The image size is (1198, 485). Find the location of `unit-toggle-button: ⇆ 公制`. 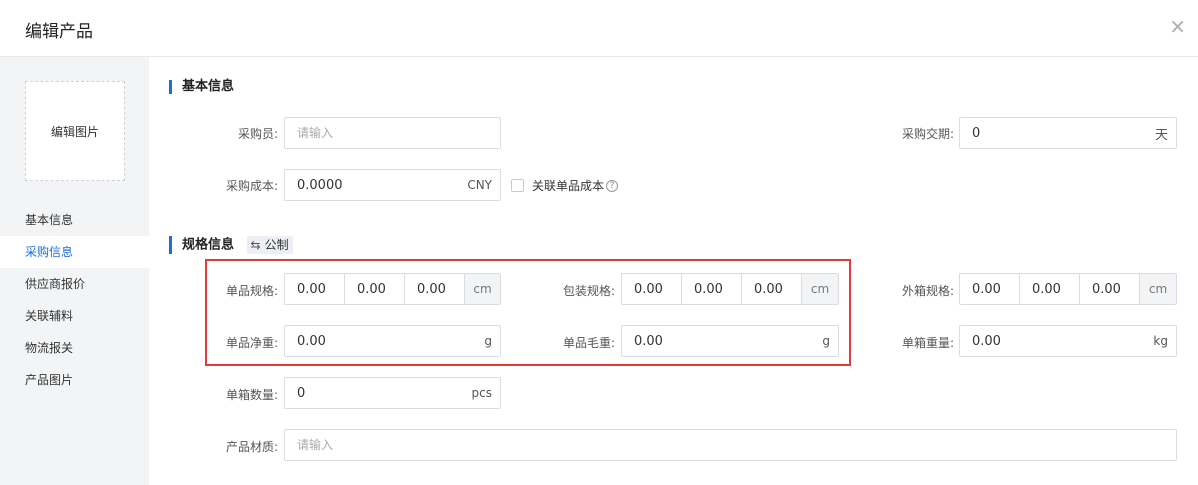

unit-toggle-button: ⇆ 公制 is located at coordinates (269, 245).